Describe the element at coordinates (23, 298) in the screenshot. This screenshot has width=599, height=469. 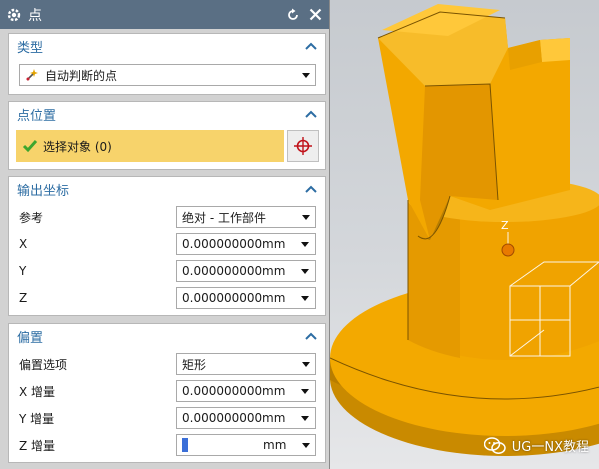
I see `coord-z-label: Z` at that location.